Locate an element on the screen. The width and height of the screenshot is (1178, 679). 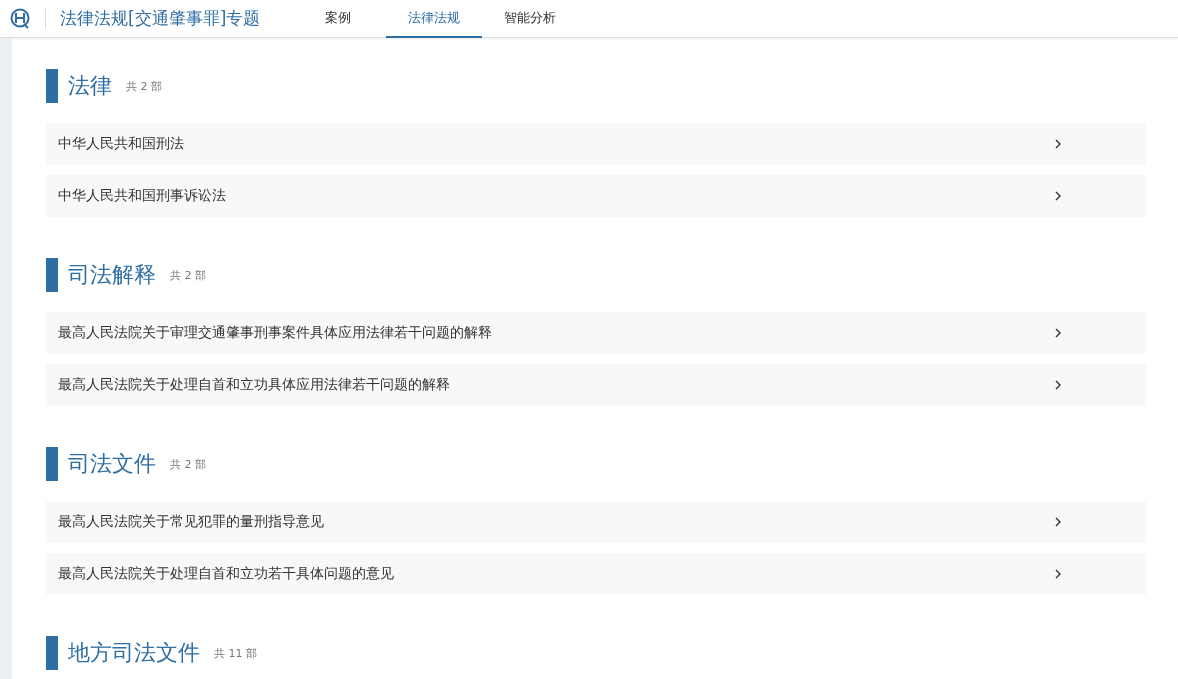
nav-tab: 法律法规 is located at coordinates (434, 19).